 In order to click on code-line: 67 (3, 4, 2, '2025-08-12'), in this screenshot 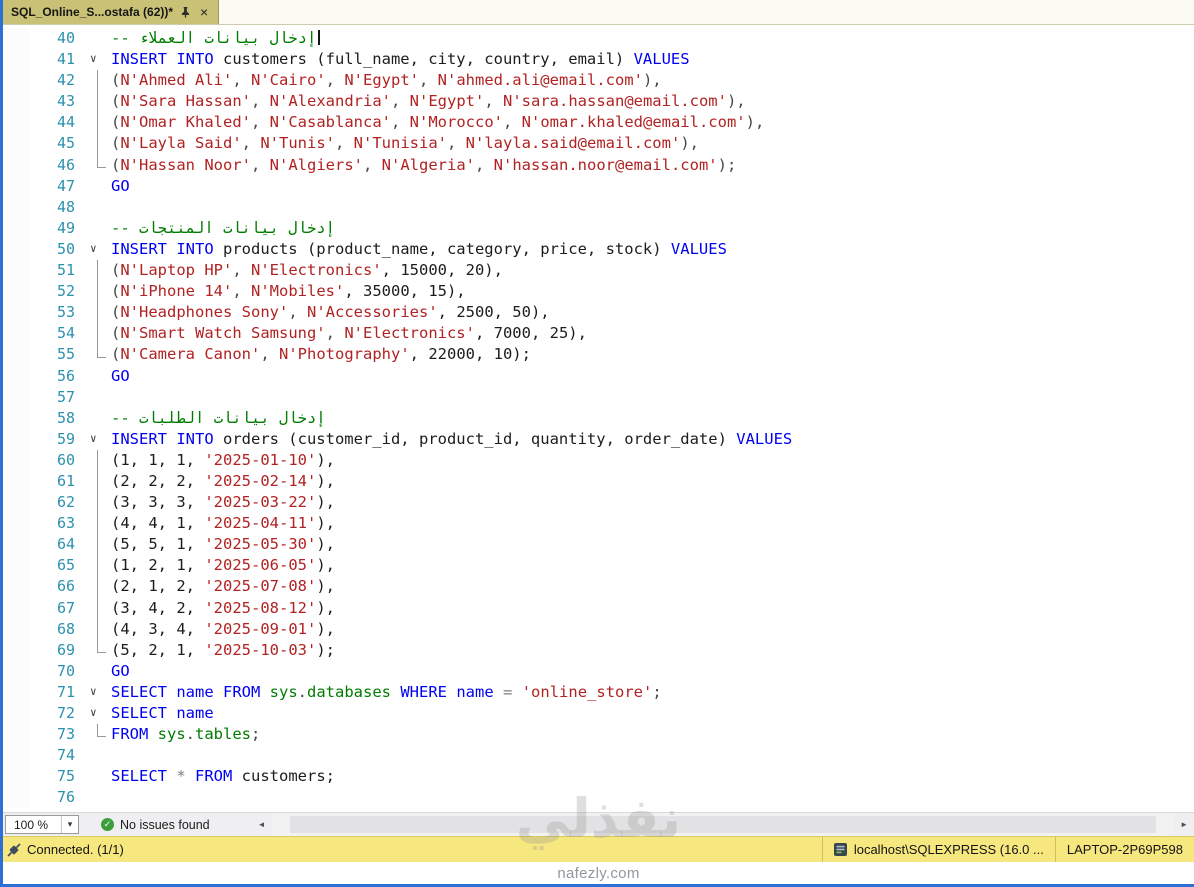, I will do `click(598, 608)`.